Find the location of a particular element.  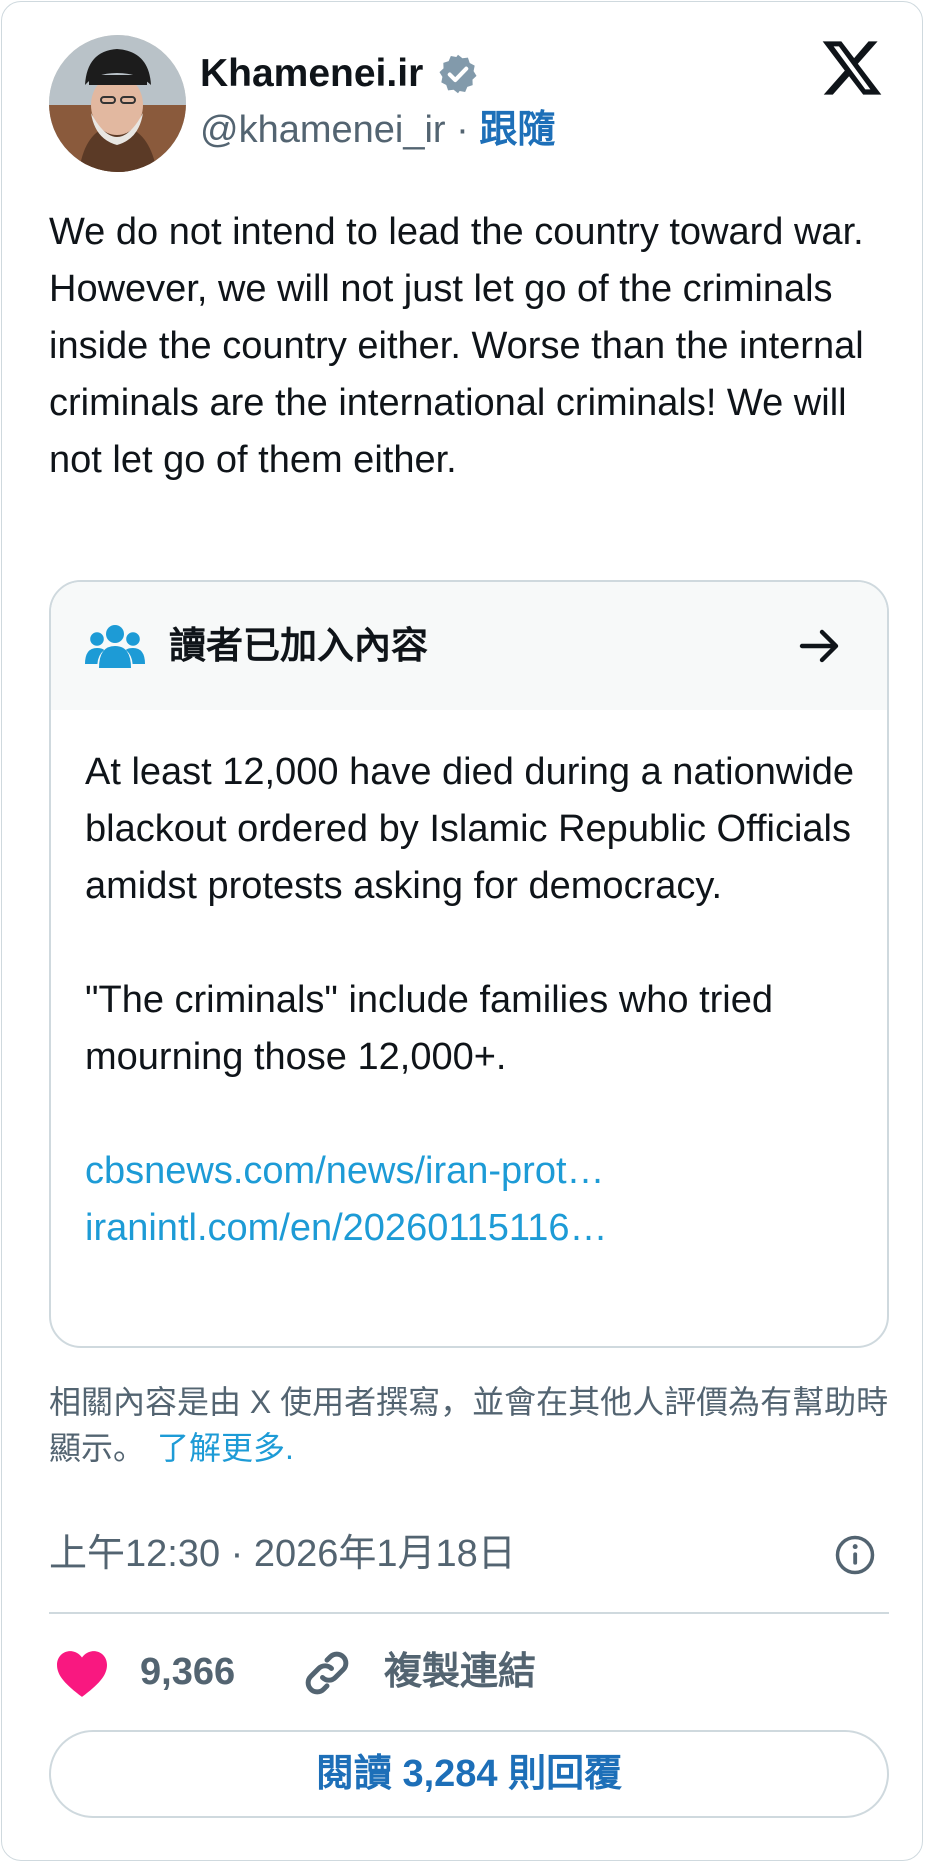

handle-row: @khamenei_ir · 跟隨 is located at coordinates (377, 130).